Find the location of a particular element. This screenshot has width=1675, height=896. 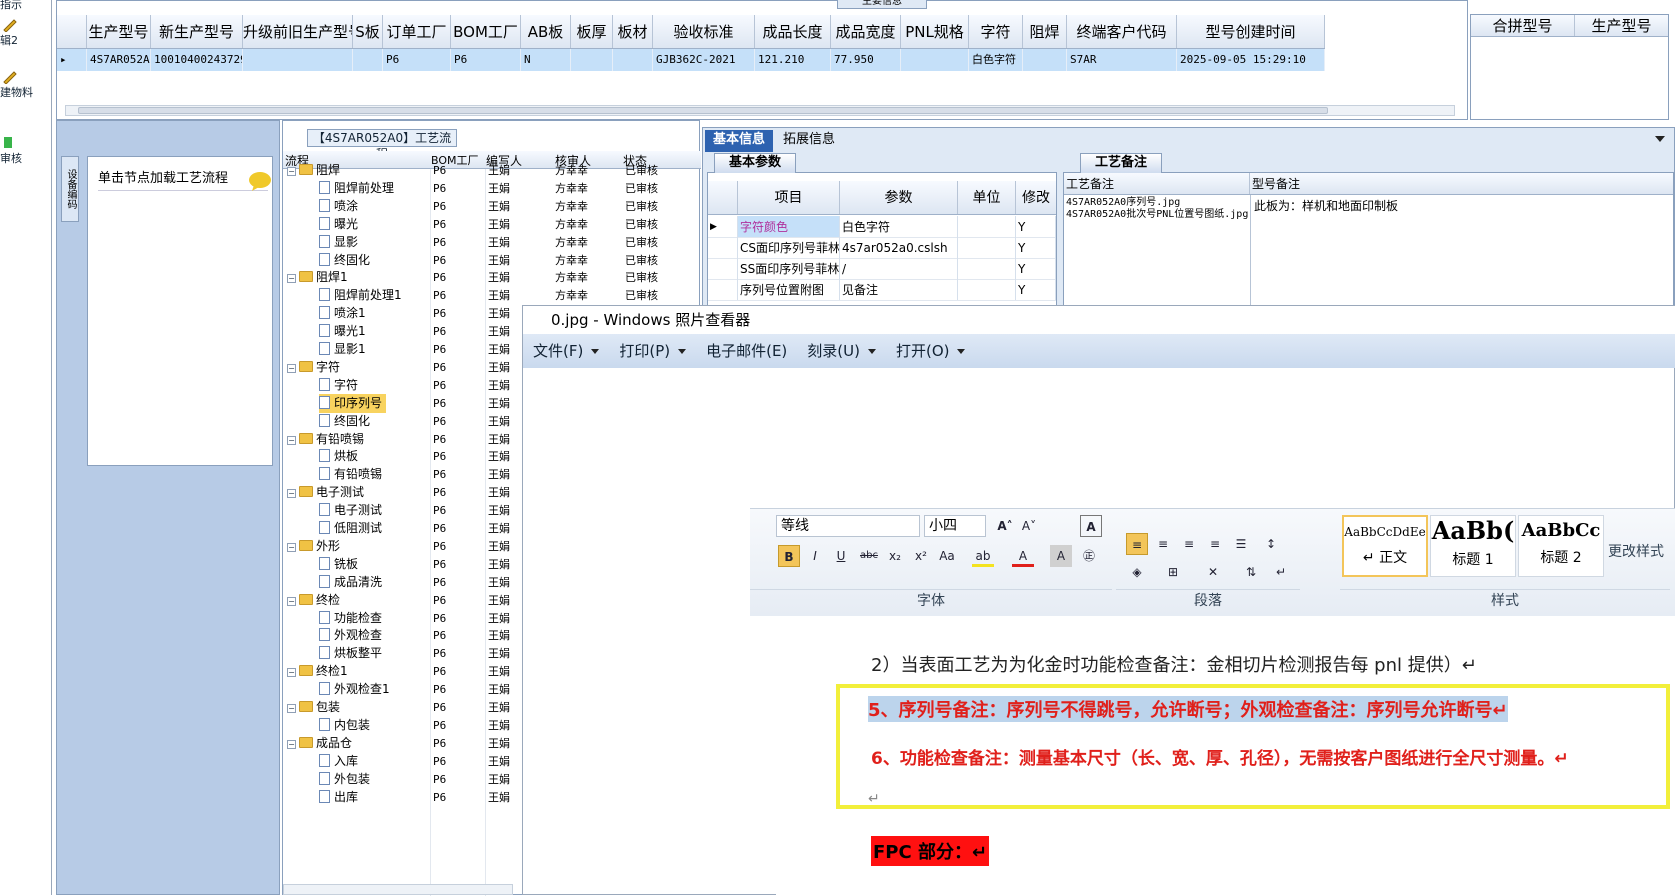

line-spacing-icon: ↕ is located at coordinates (1271, 544).